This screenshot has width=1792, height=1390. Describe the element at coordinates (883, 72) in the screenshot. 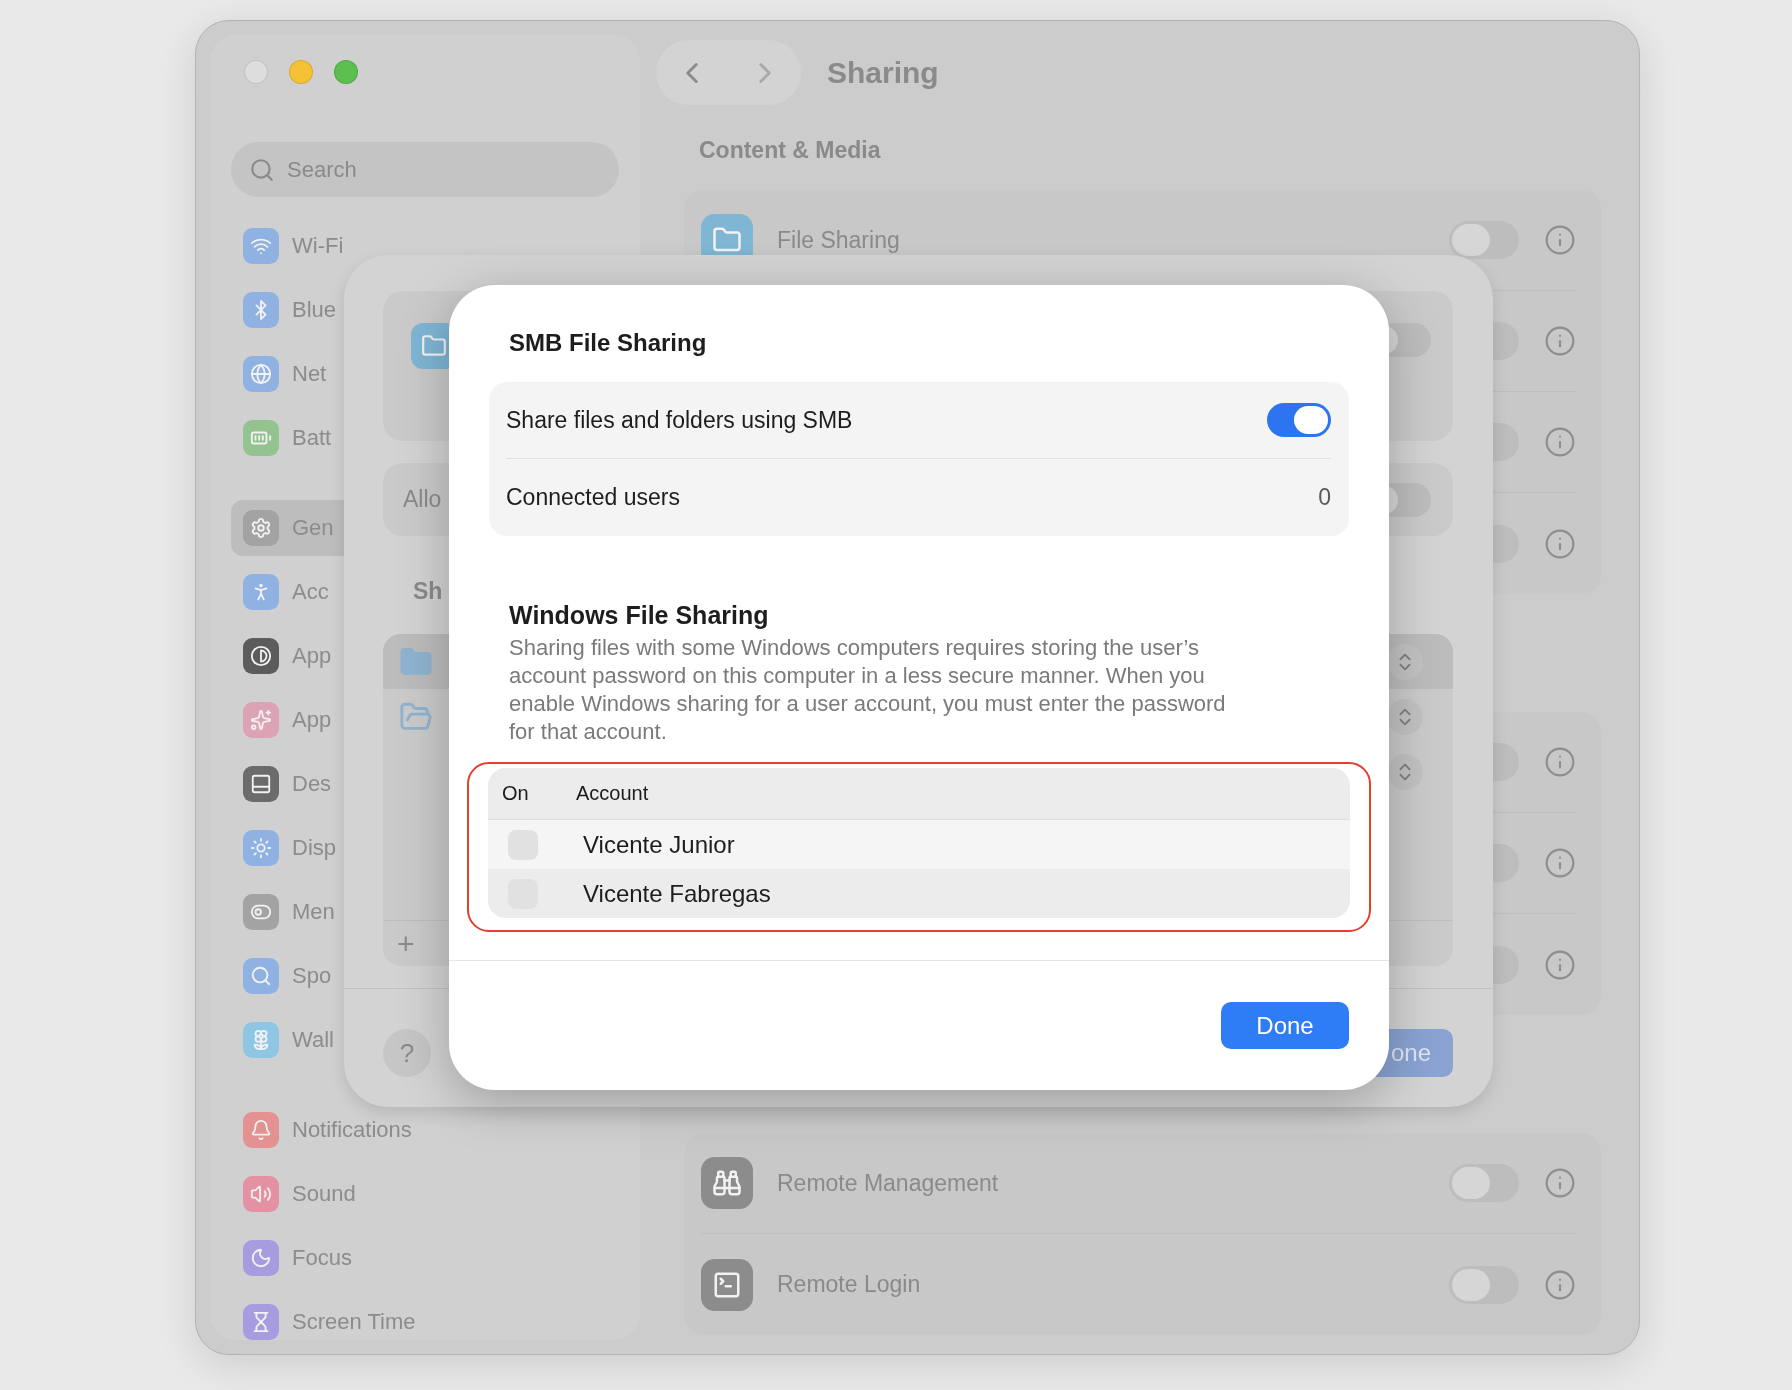

I see `window-title: Sharing` at that location.